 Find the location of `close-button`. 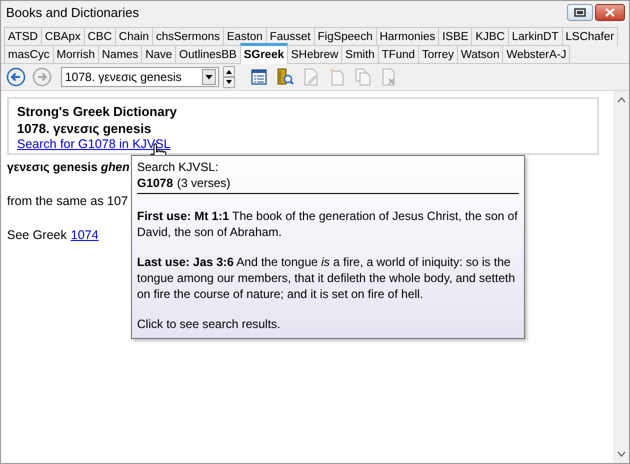

close-button is located at coordinates (610, 12).